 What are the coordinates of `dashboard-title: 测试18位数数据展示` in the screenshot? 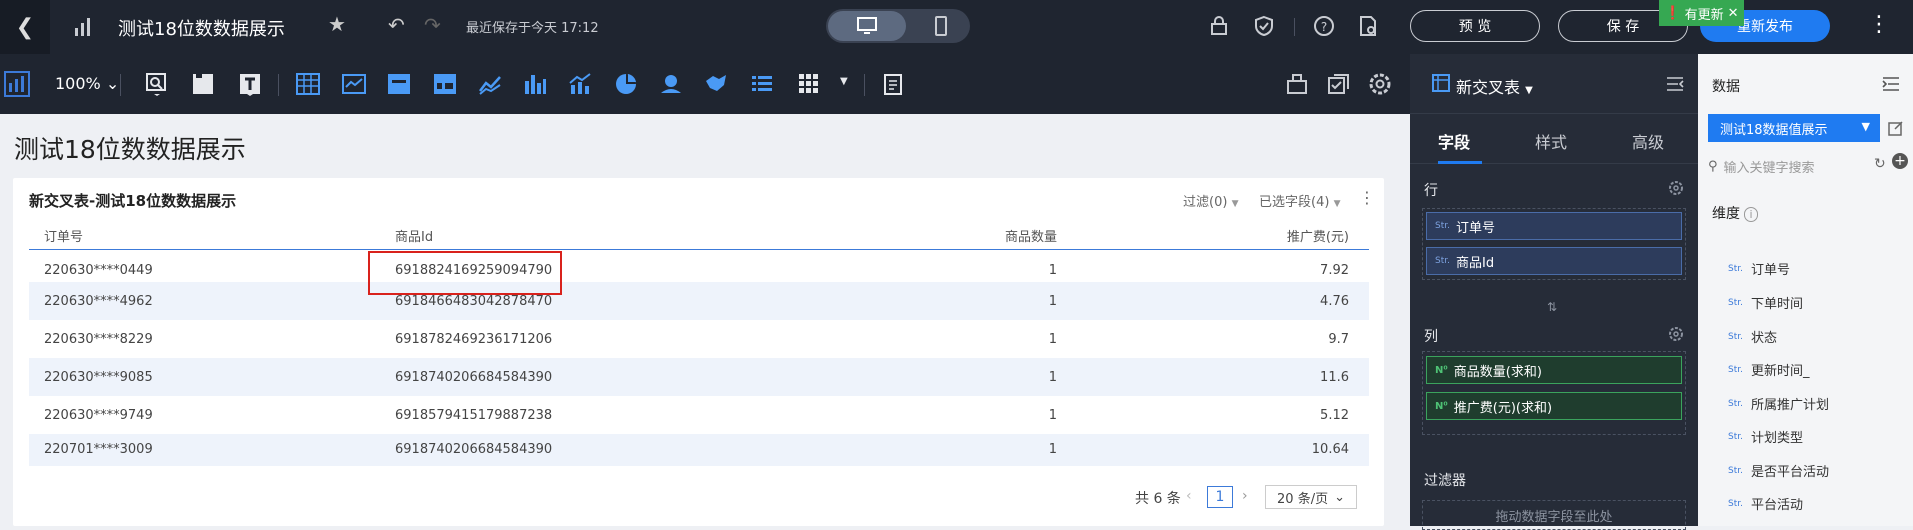 It's located at (201, 28).